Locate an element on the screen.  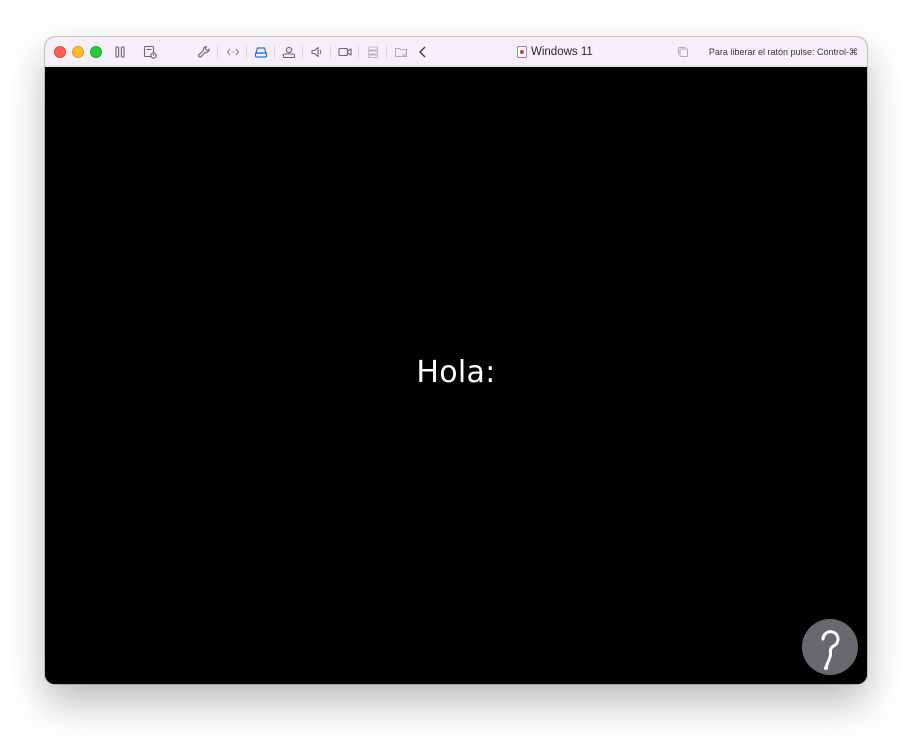
close-button is located at coordinates (60, 52).